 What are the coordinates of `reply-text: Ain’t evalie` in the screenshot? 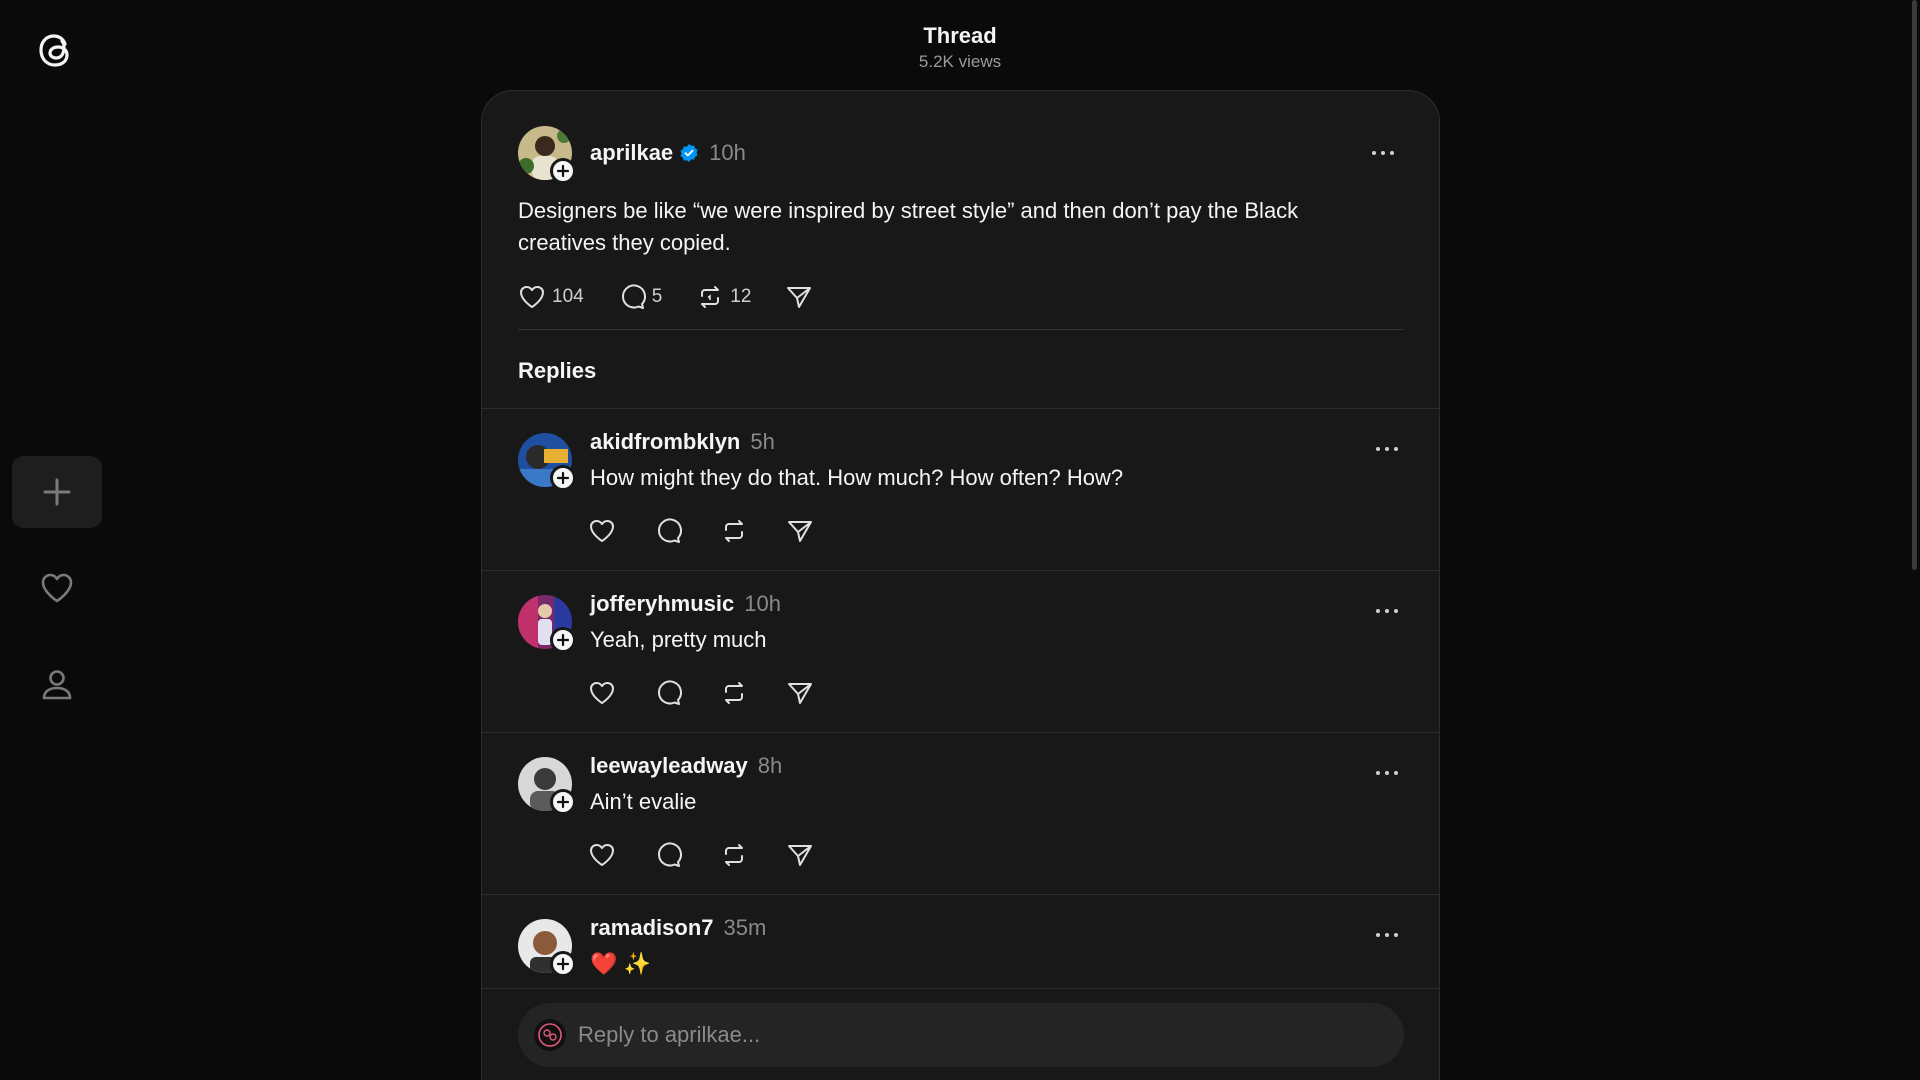 It's located at (643, 801).